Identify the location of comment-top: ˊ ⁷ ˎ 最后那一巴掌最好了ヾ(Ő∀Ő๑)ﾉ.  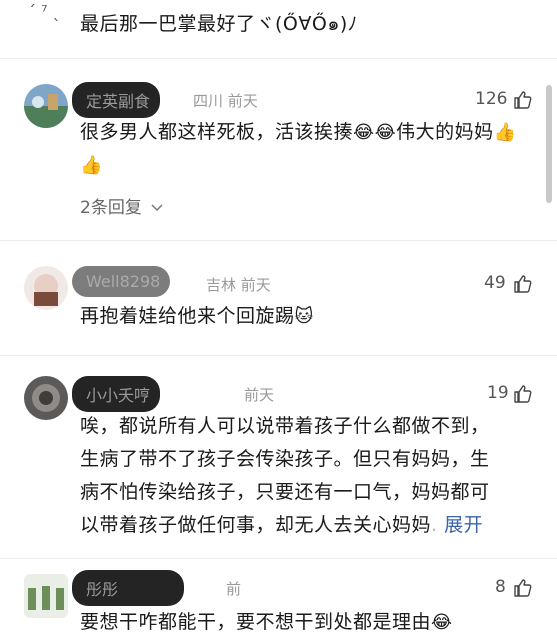
(278, 26).